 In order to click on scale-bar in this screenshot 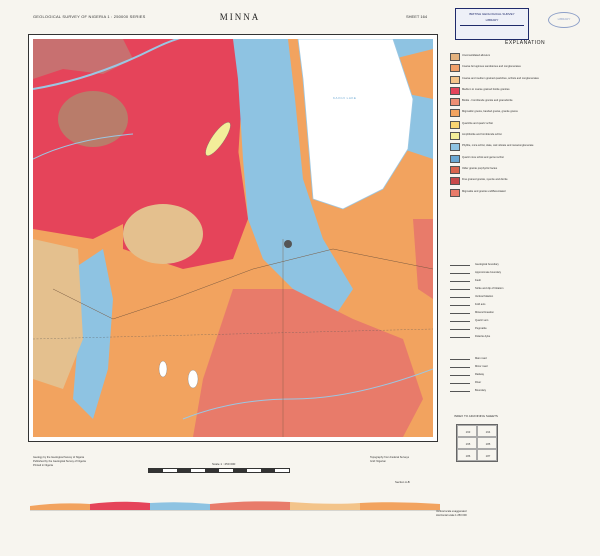, I will do `click(219, 470)`.